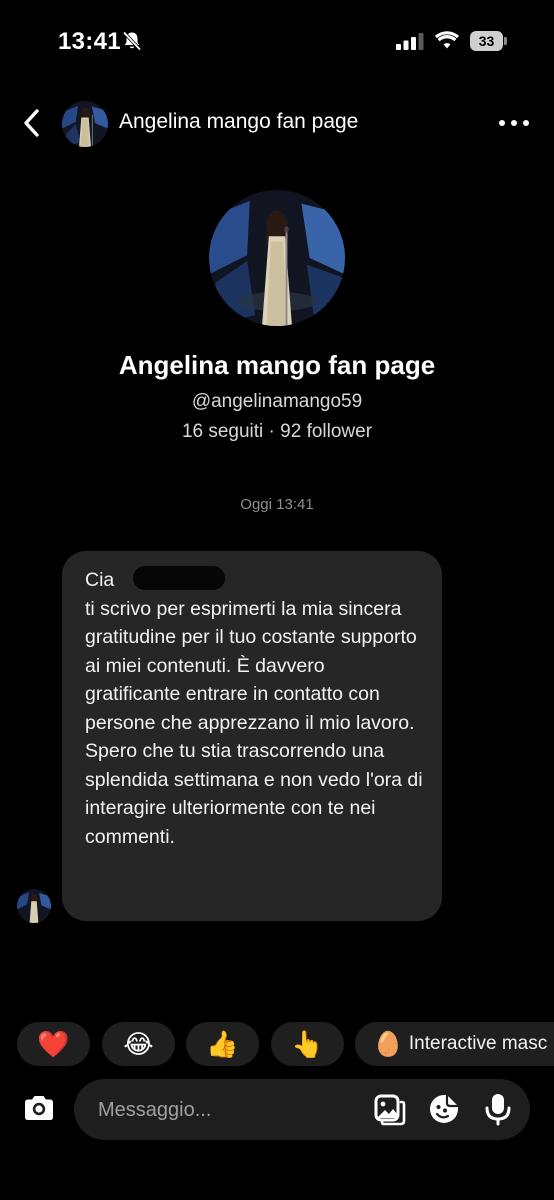 This screenshot has height=1200, width=554. What do you see at coordinates (39, 1109) in the screenshot?
I see `camera-icon` at bounding box center [39, 1109].